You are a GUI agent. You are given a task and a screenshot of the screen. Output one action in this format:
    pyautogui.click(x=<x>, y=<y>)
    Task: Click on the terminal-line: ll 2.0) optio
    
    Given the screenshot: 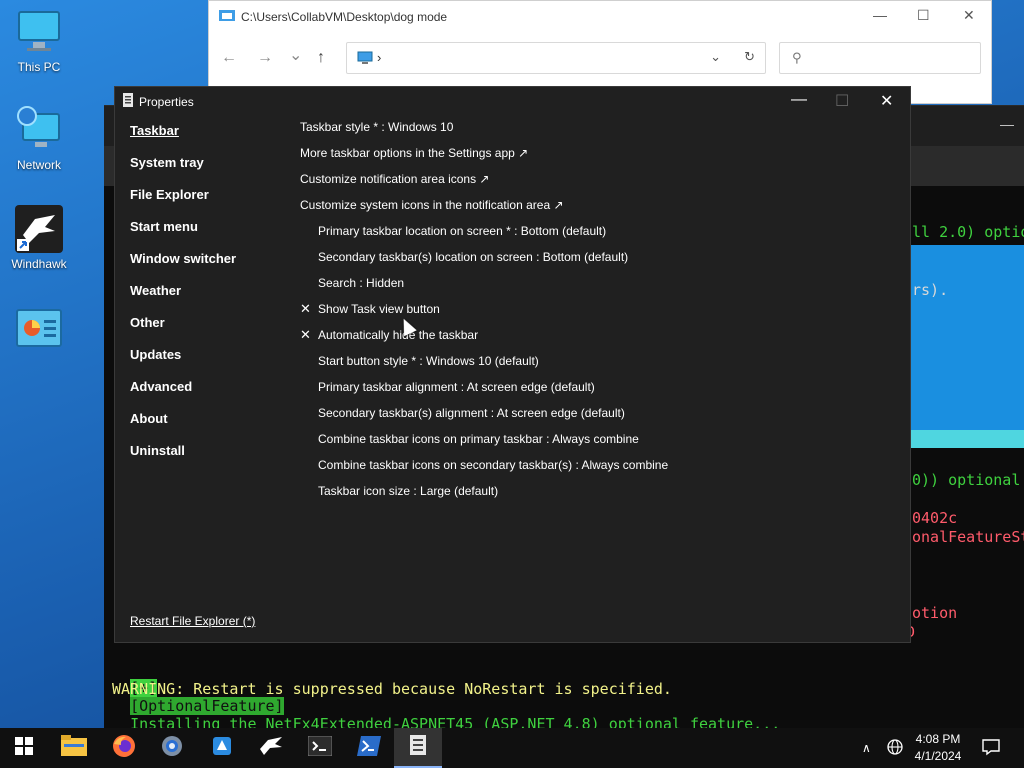 What is the action you would take?
    pyautogui.click(x=968, y=232)
    